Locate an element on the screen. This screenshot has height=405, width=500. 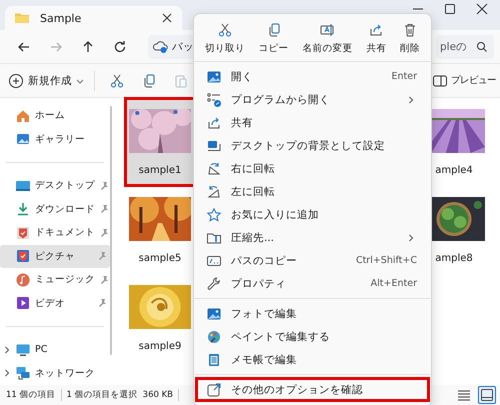
menu-action-button: 切り取り is located at coordinates (225, 38).